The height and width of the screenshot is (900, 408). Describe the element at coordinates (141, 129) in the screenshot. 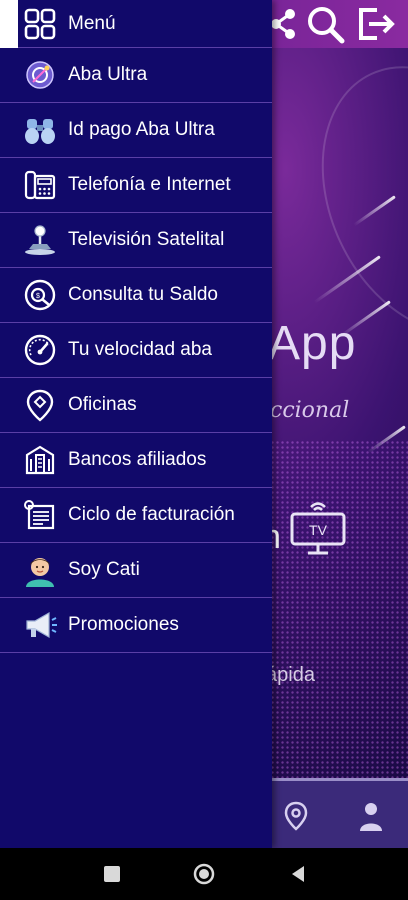

I see `menu-item-label: Id pago Aba Ultra` at that location.